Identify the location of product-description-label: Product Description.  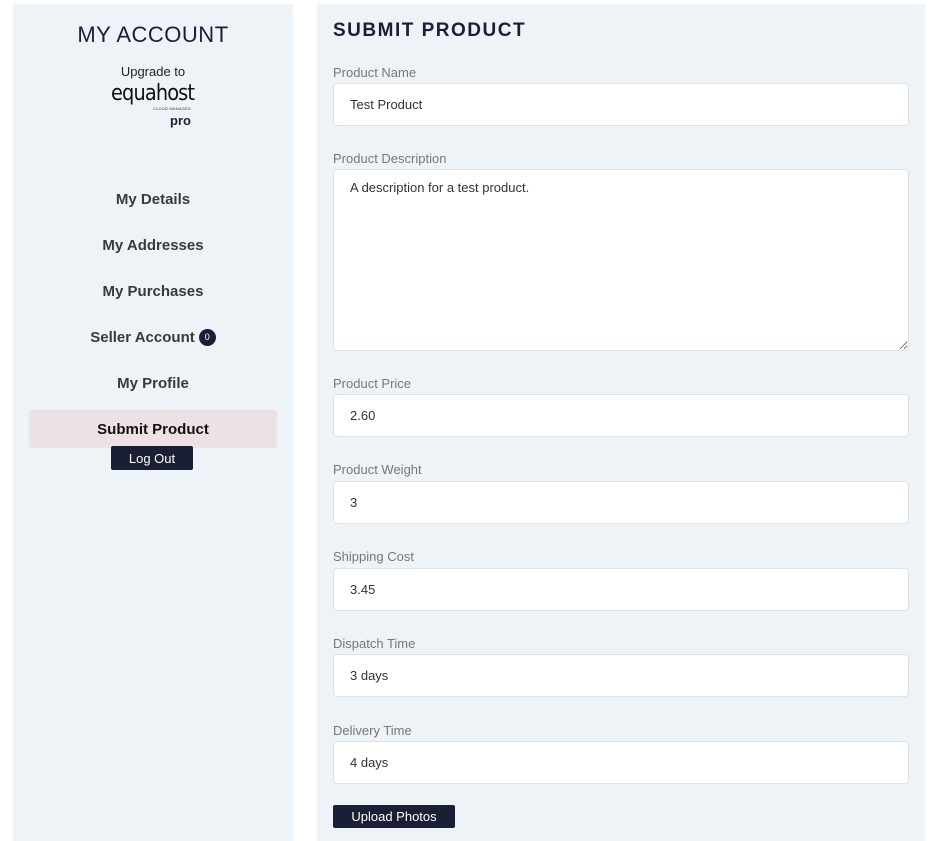
(390, 158).